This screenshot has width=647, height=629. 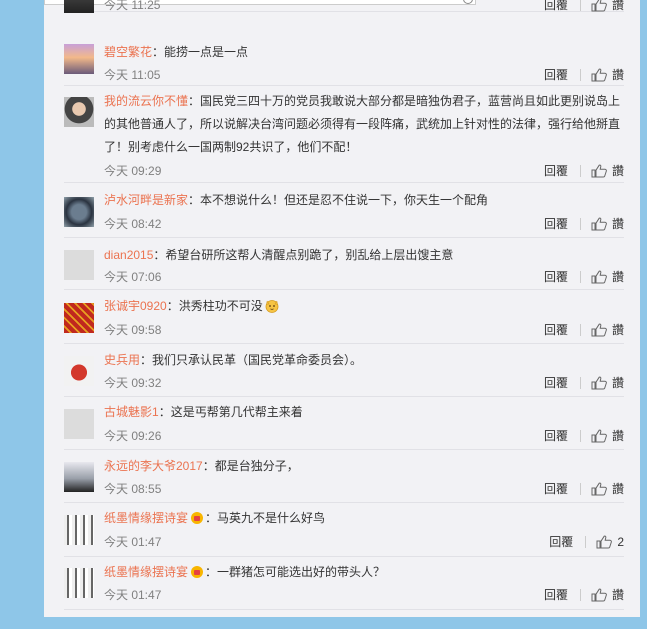 What do you see at coordinates (610, 542) in the screenshot?
I see `like-button: 2` at bounding box center [610, 542].